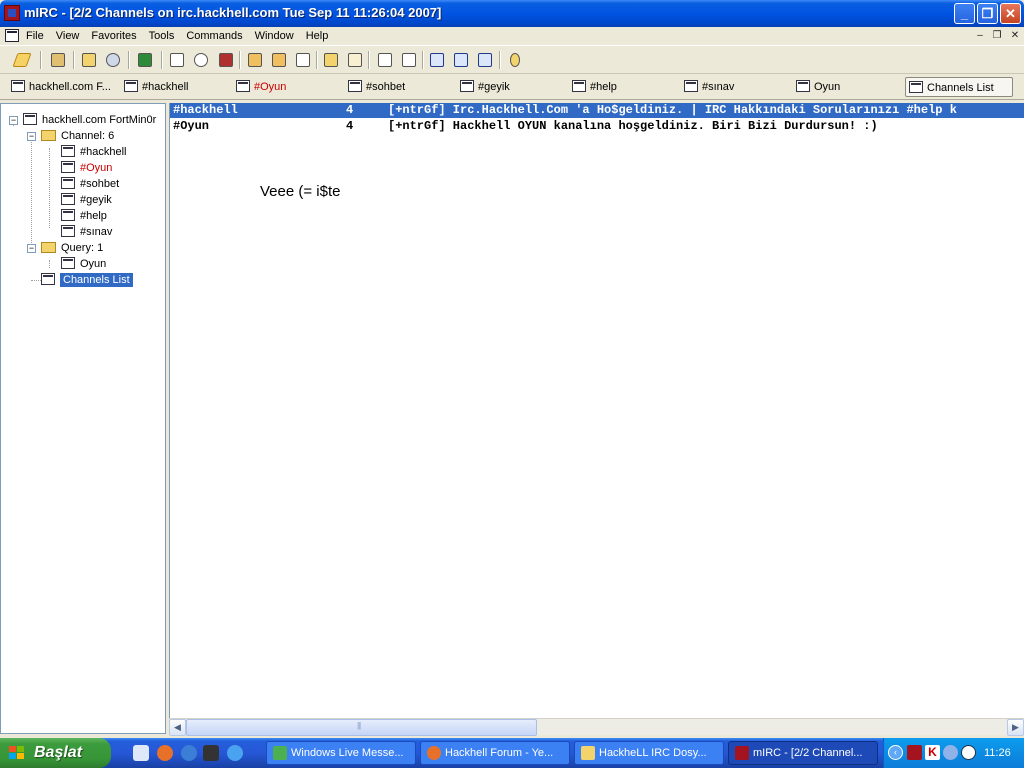 The width and height of the screenshot is (1024, 768). I want to click on start-button: Başlat, so click(55, 753).